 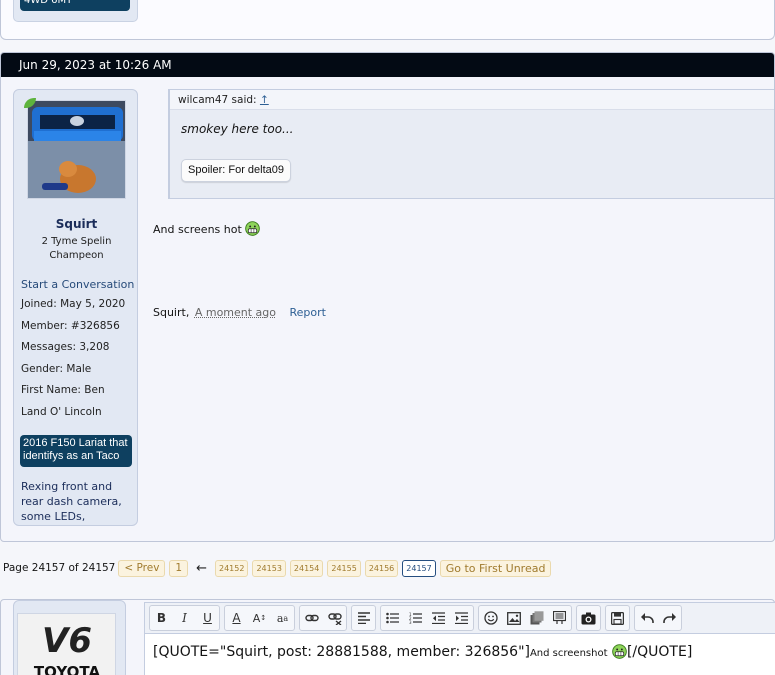 What do you see at coordinates (49, 347) in the screenshot?
I see `messages-label: Messages:` at bounding box center [49, 347].